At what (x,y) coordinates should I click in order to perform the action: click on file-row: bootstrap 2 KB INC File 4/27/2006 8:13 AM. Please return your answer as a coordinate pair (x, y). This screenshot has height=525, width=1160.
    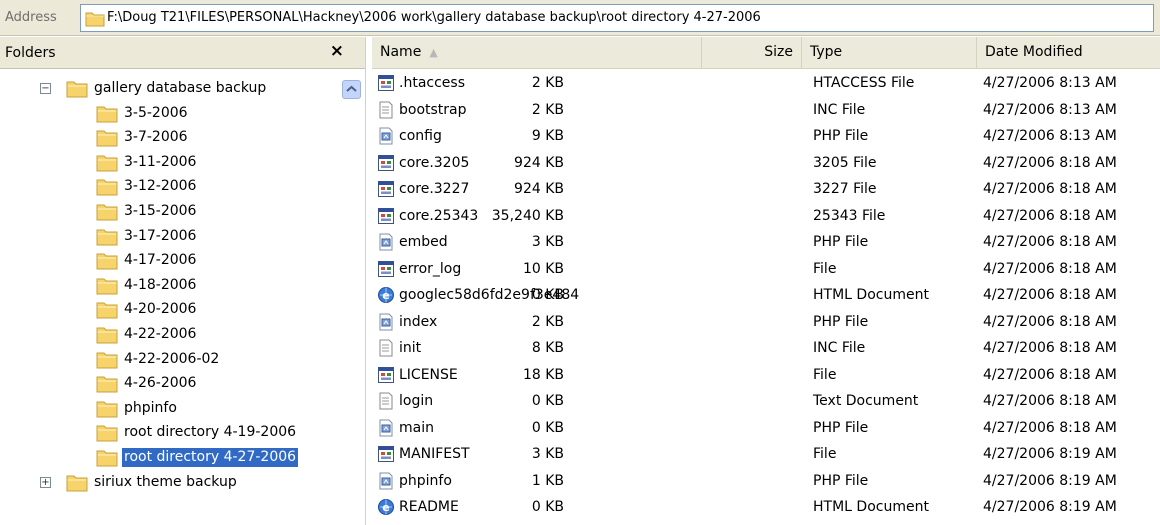
    Looking at the image, I should click on (766, 110).